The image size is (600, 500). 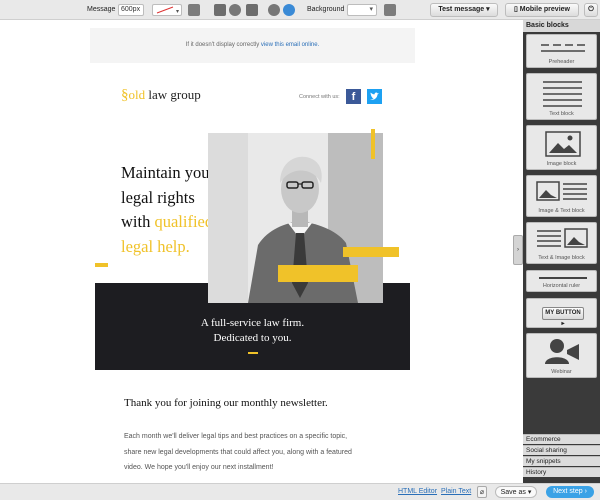 What do you see at coordinates (137, 94) in the screenshot?
I see `logo-old: old` at bounding box center [137, 94].